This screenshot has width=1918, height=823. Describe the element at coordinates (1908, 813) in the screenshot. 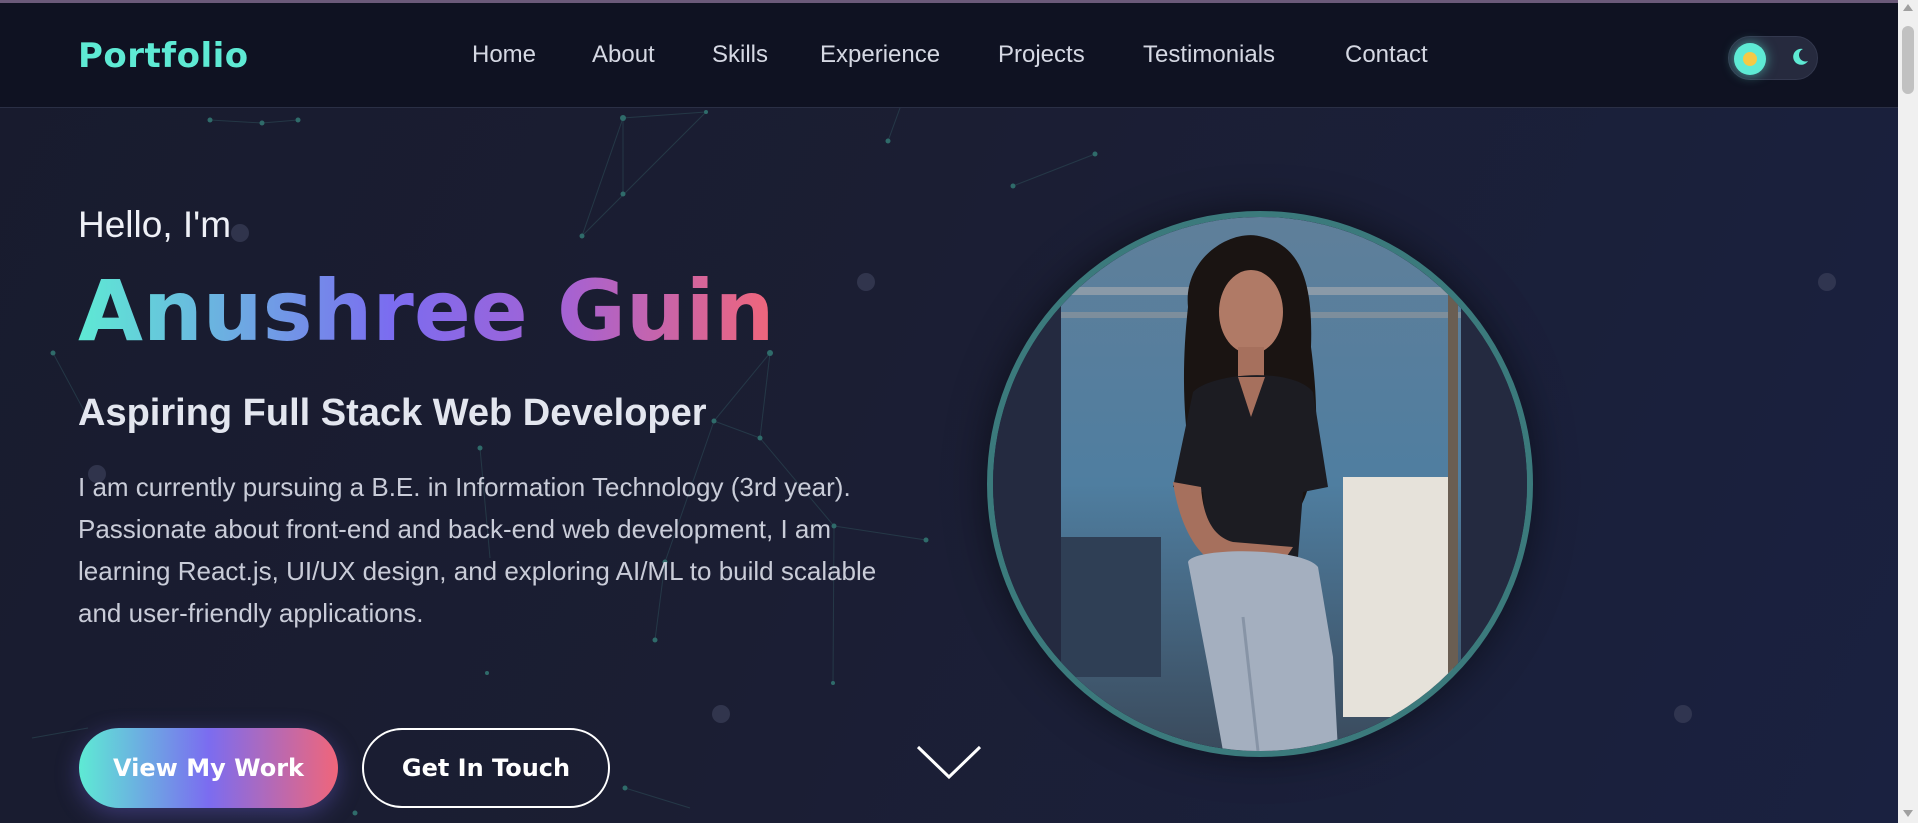

I see `scroll-down-arrow` at that location.